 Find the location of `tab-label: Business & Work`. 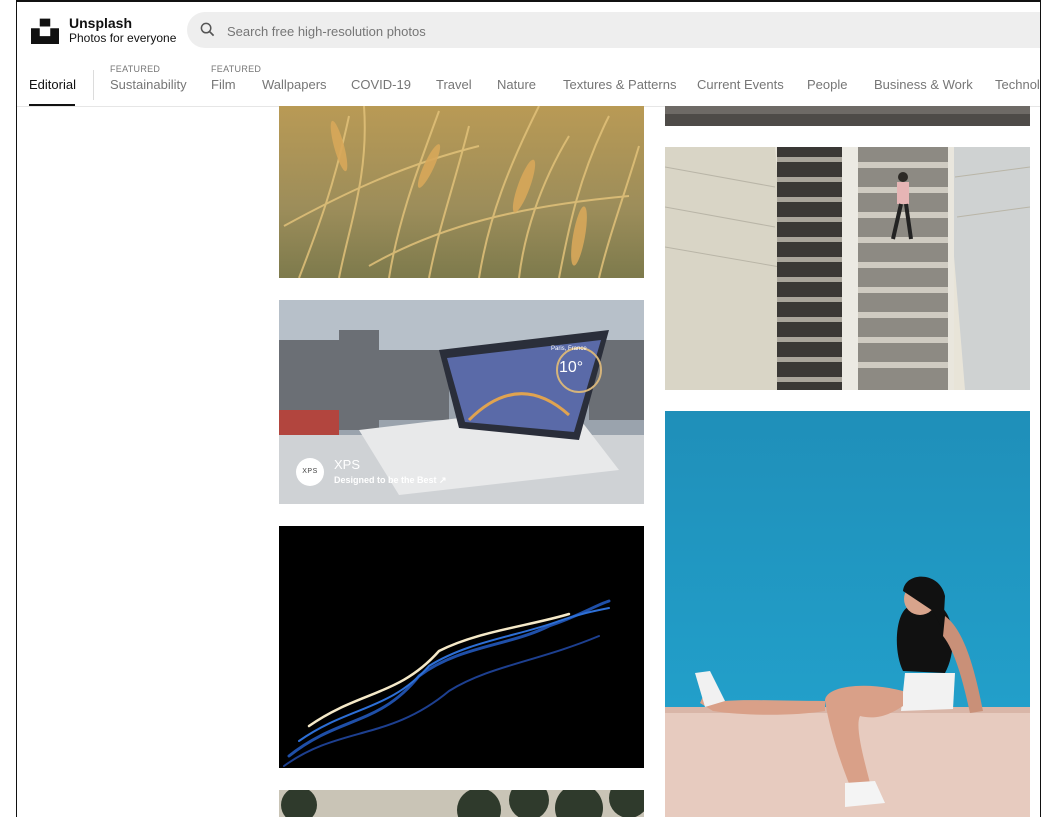

tab-label: Business & Work is located at coordinates (923, 84).